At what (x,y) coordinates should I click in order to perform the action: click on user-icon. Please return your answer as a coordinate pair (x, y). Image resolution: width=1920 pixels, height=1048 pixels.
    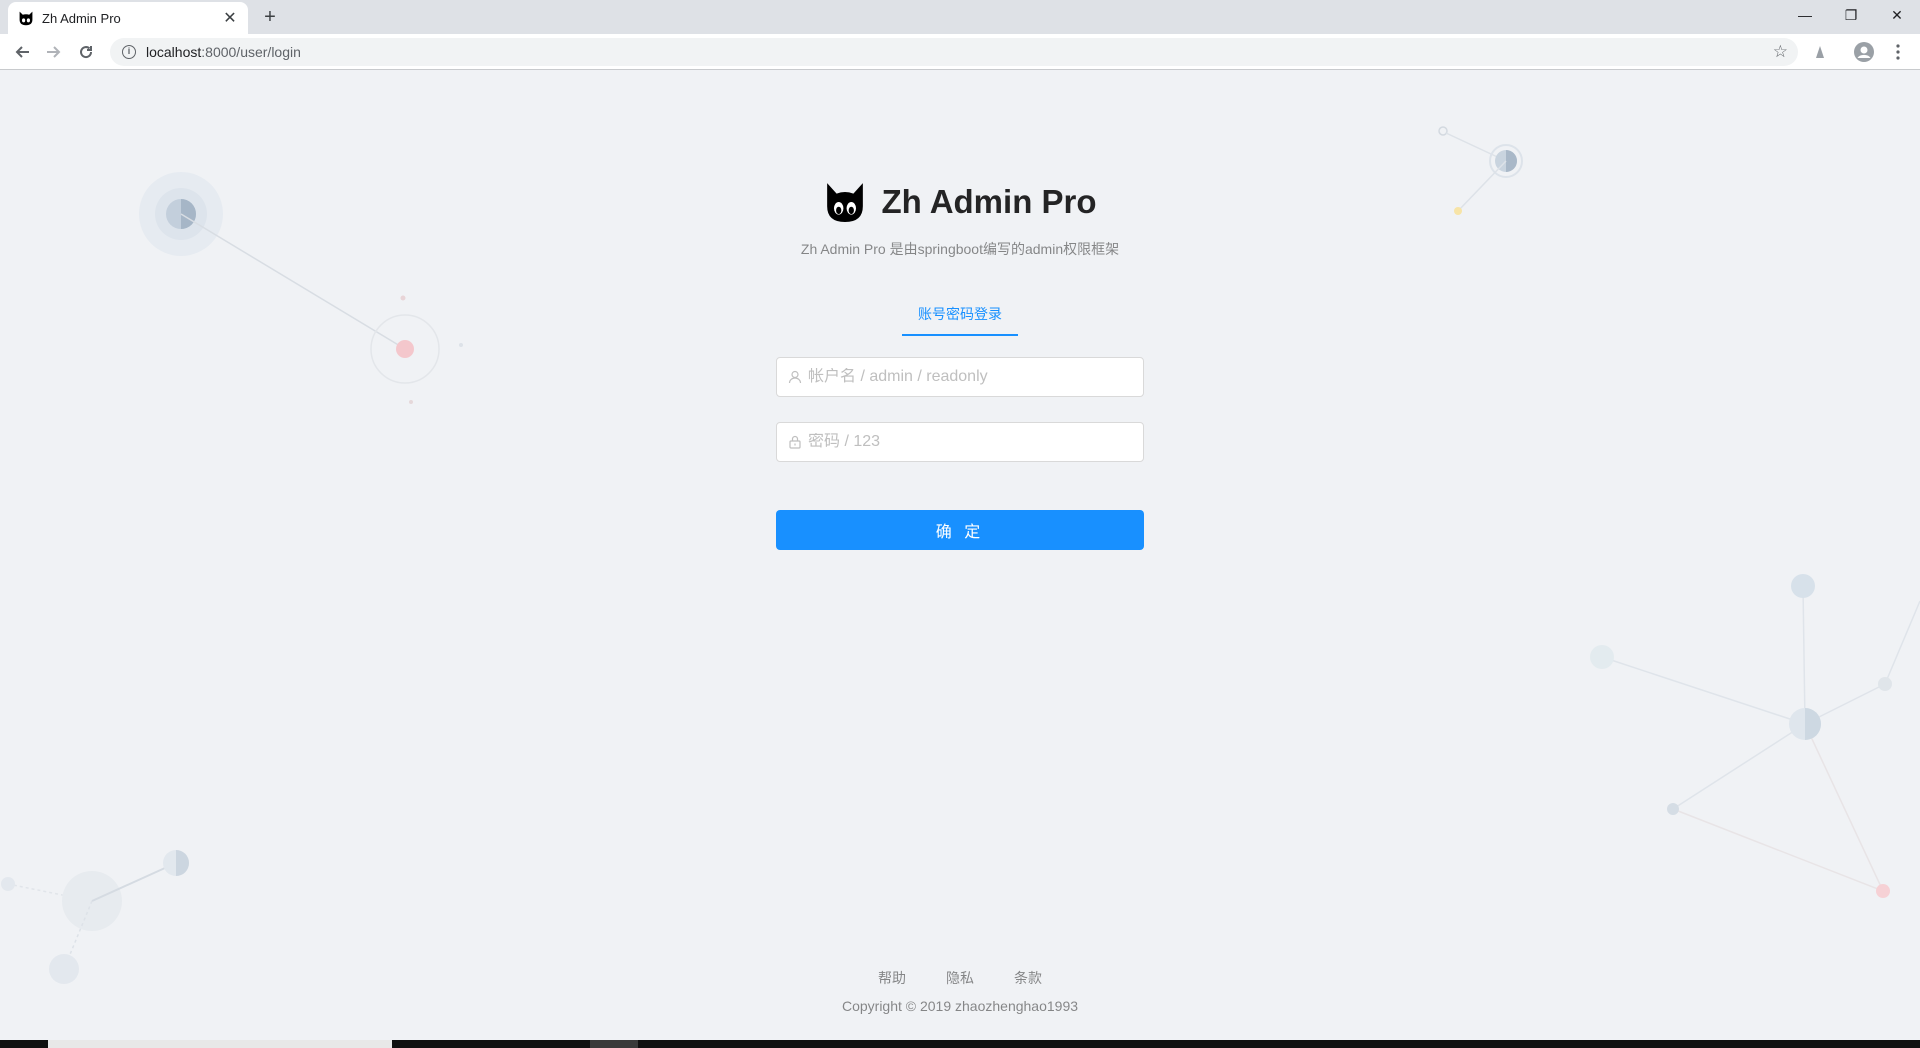
    Looking at the image, I should click on (795, 377).